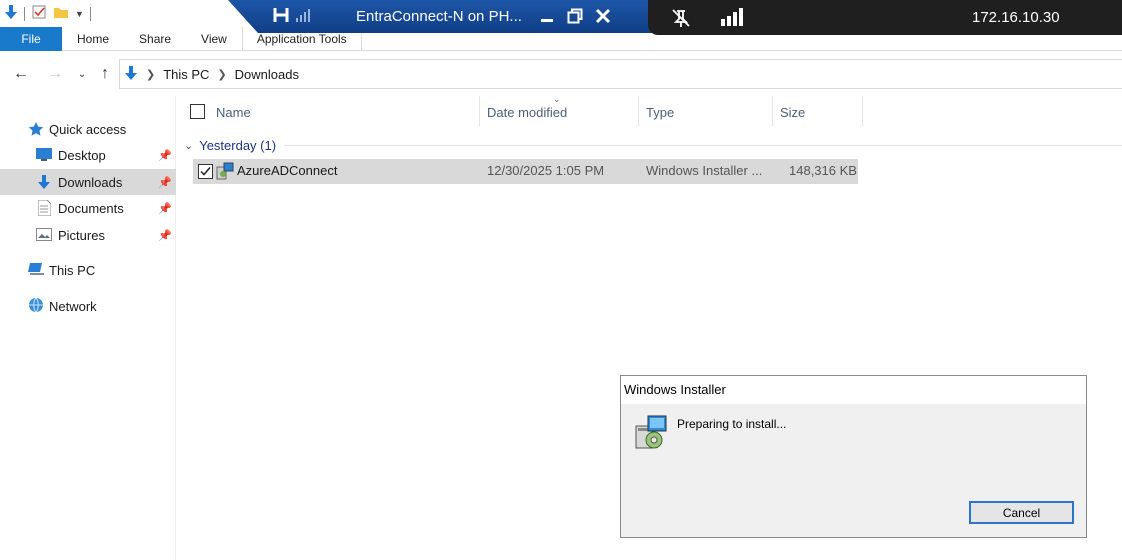 Image resolution: width=1122 pixels, height=560 pixels. Describe the element at coordinates (105, 74) in the screenshot. I see `up-button: ↑` at that location.